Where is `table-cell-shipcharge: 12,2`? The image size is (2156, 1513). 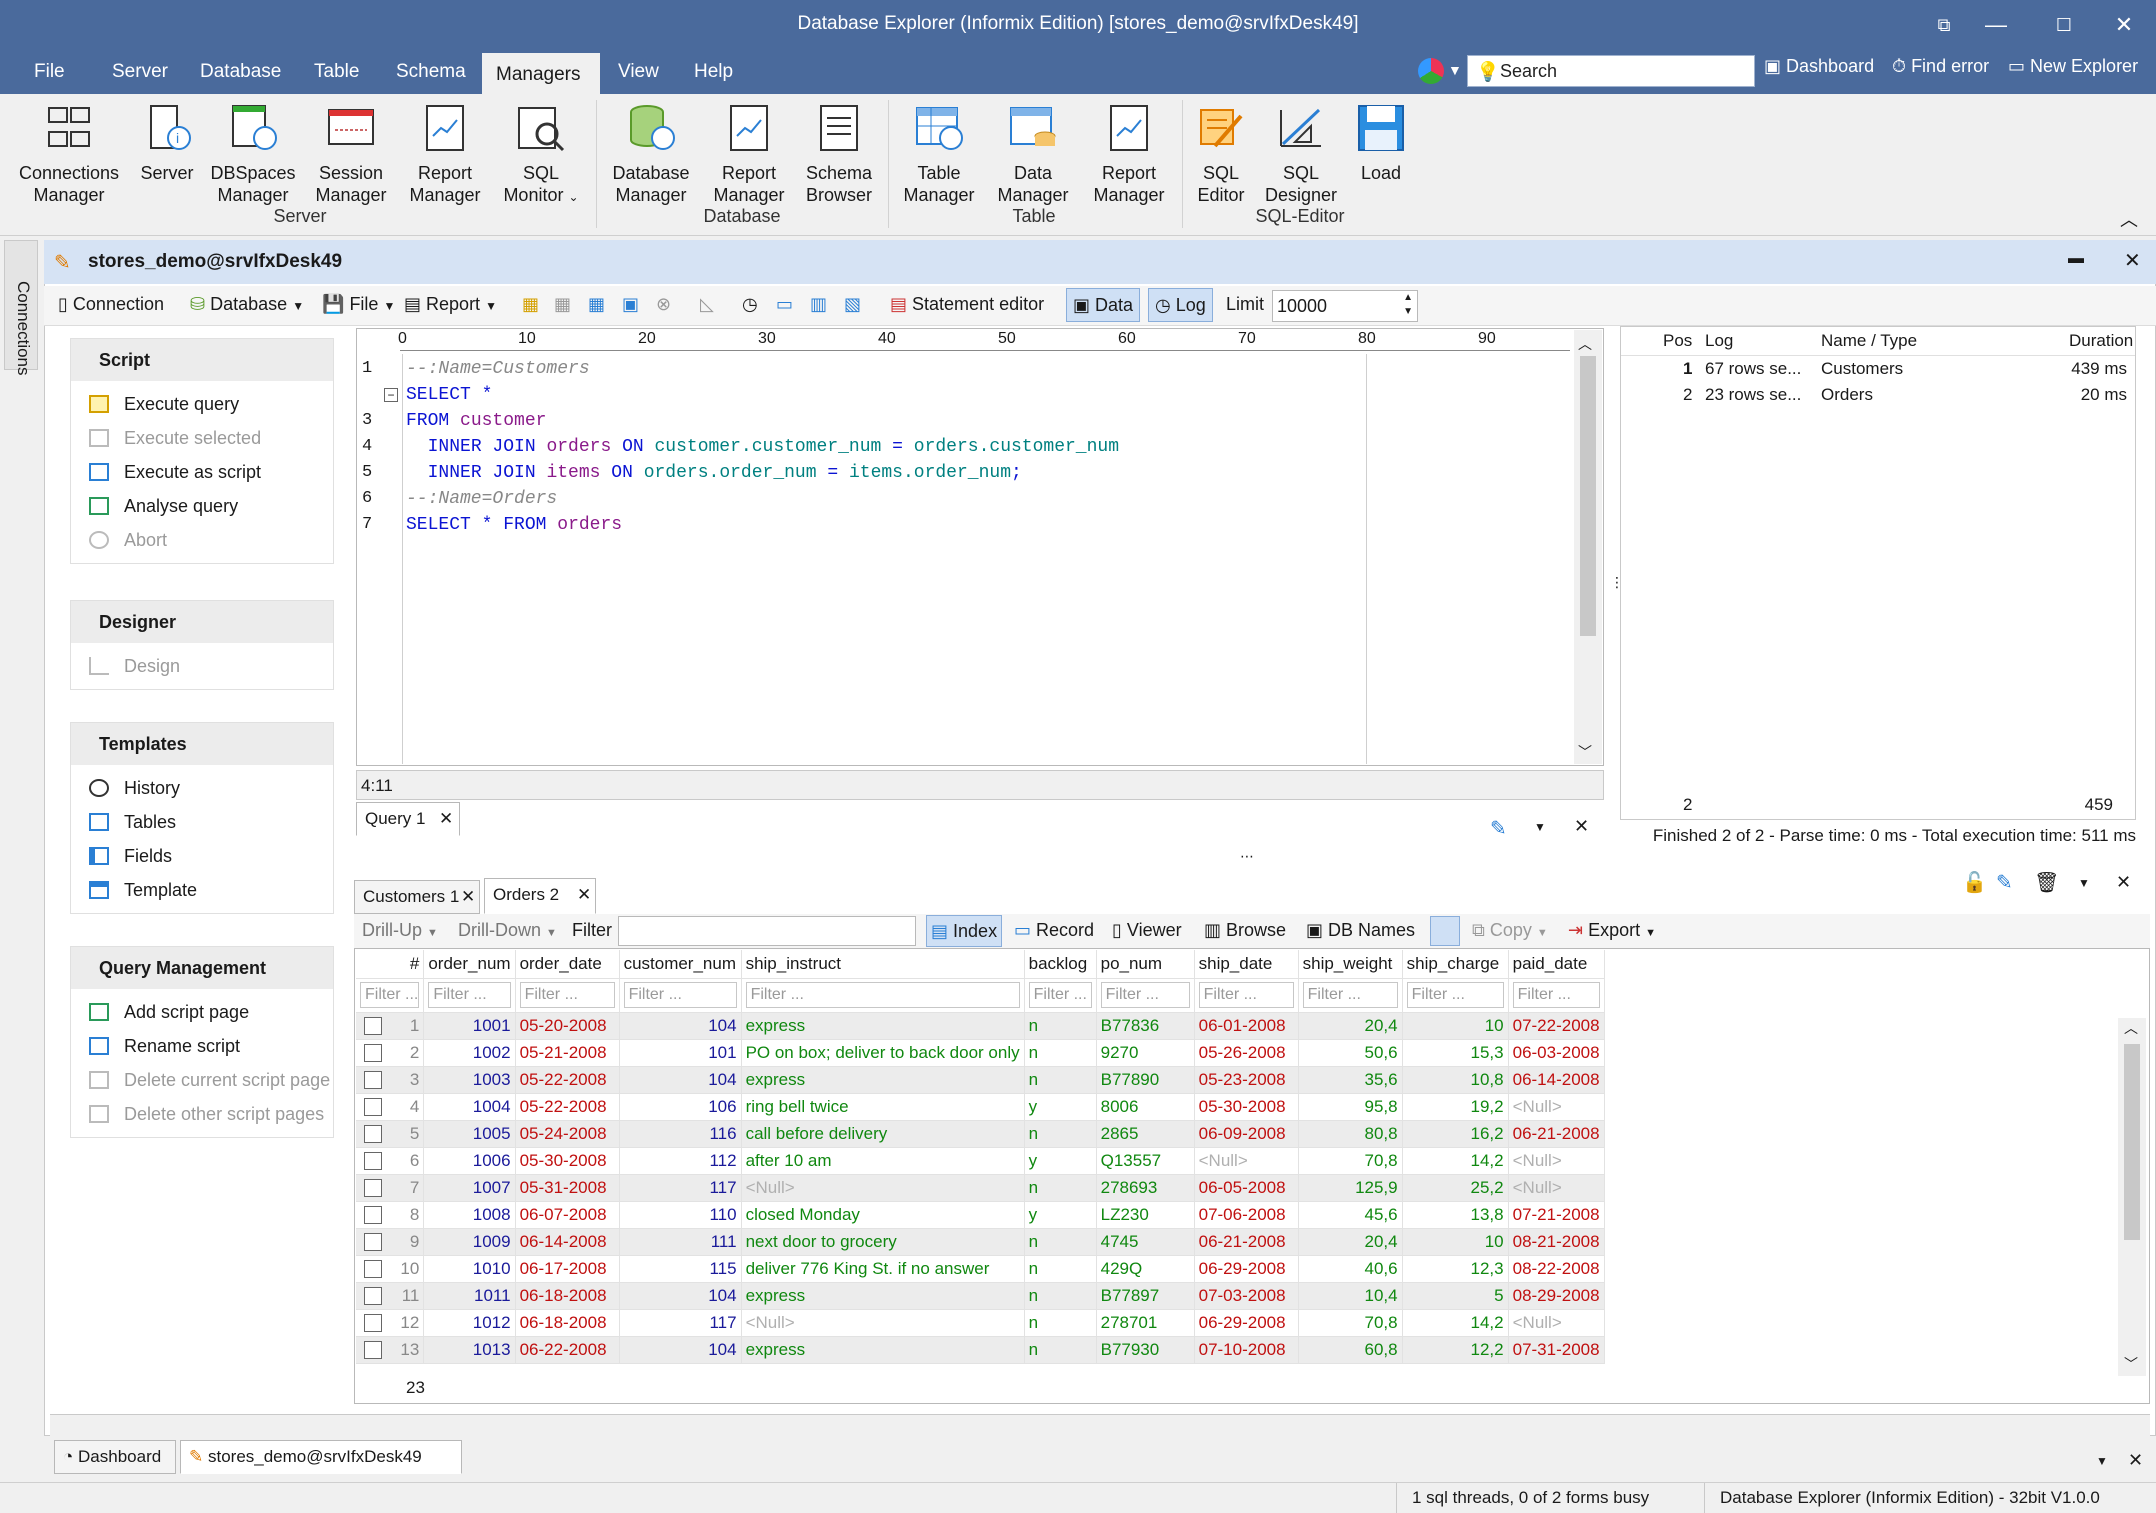 table-cell-shipcharge: 12,2 is located at coordinates (1455, 1350).